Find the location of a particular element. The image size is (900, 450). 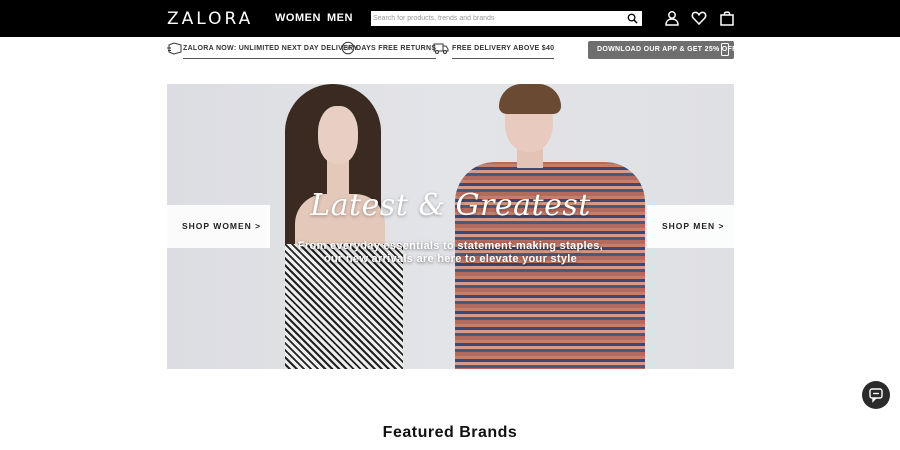

zalora-logo: ZALORA is located at coordinates (210, 19).